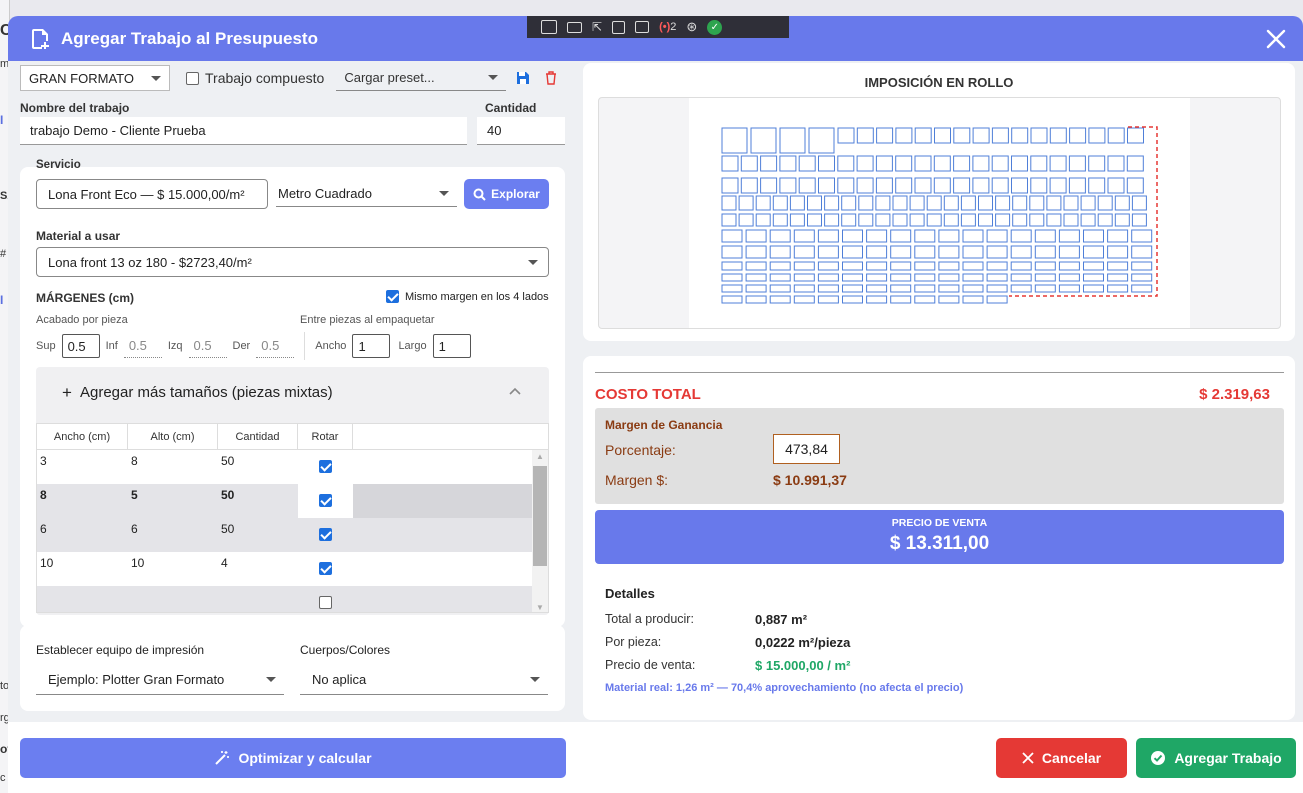  I want to click on explore-button: Explorar, so click(506, 194).